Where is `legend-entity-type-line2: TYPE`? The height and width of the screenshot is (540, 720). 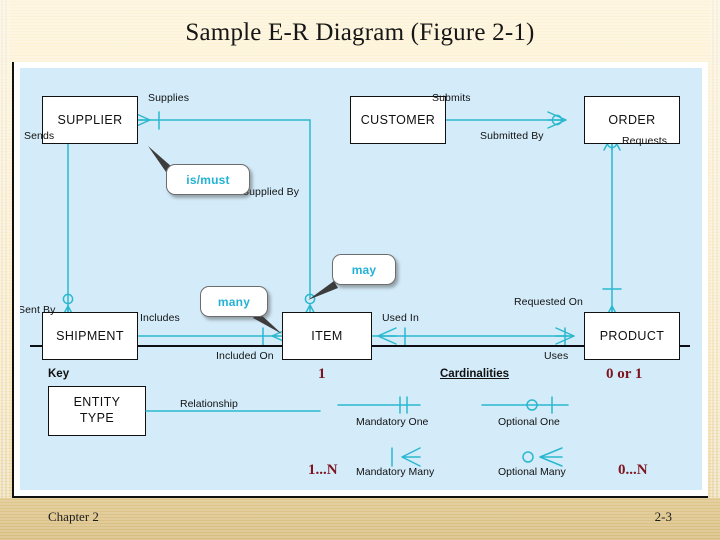
legend-entity-type-line2: TYPE is located at coordinates (97, 418).